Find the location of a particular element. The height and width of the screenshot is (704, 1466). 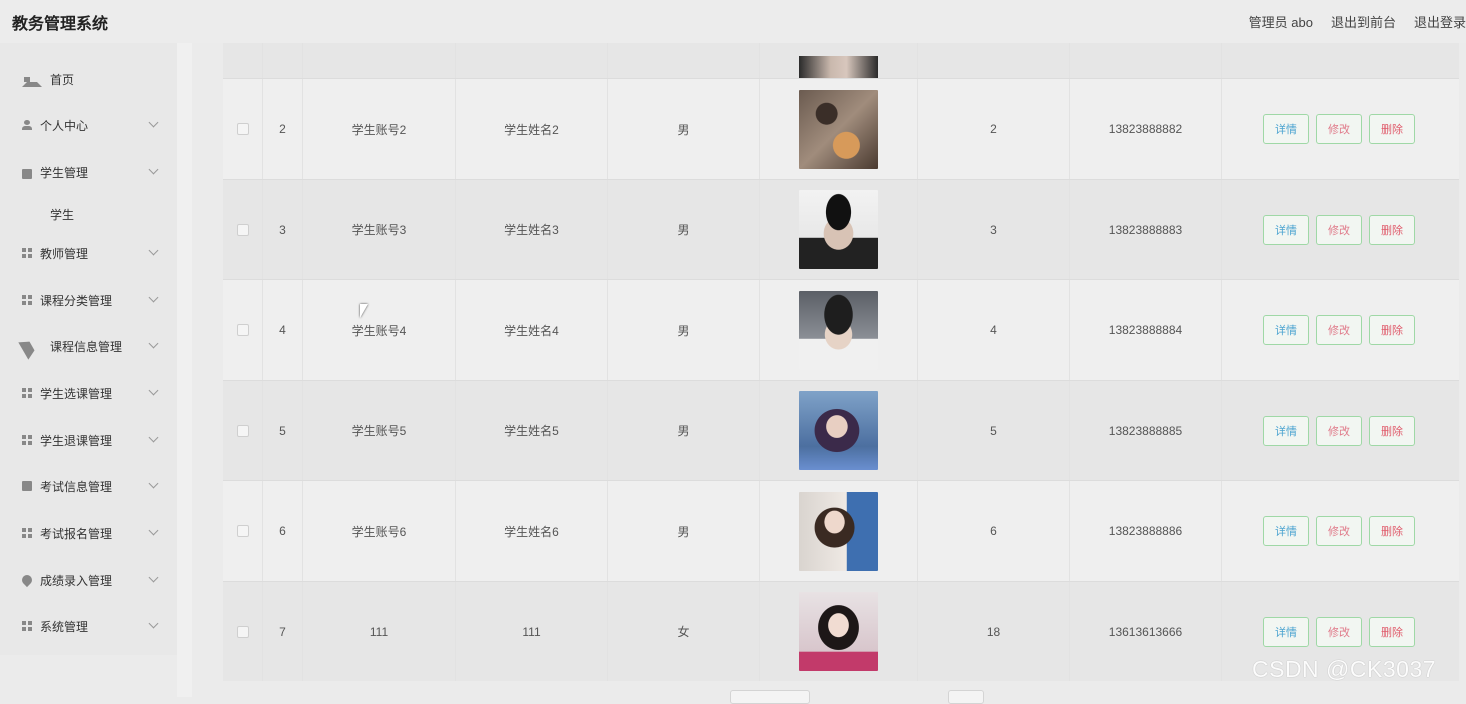

sidebar-item-course-selection: 学生选课管理 is located at coordinates (88, 393).